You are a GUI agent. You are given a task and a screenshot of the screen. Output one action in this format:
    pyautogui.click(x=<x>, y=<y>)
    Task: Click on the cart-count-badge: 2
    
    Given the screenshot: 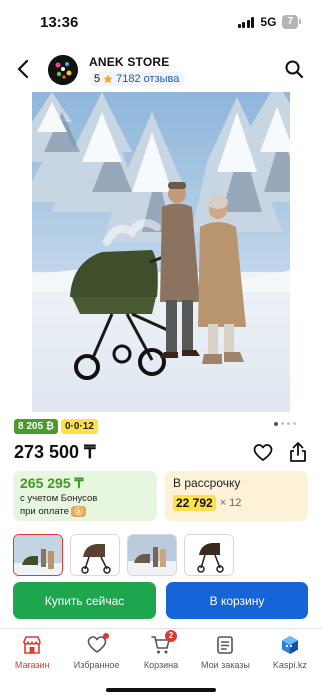 What is the action you would take?
    pyautogui.click(x=171, y=636)
    